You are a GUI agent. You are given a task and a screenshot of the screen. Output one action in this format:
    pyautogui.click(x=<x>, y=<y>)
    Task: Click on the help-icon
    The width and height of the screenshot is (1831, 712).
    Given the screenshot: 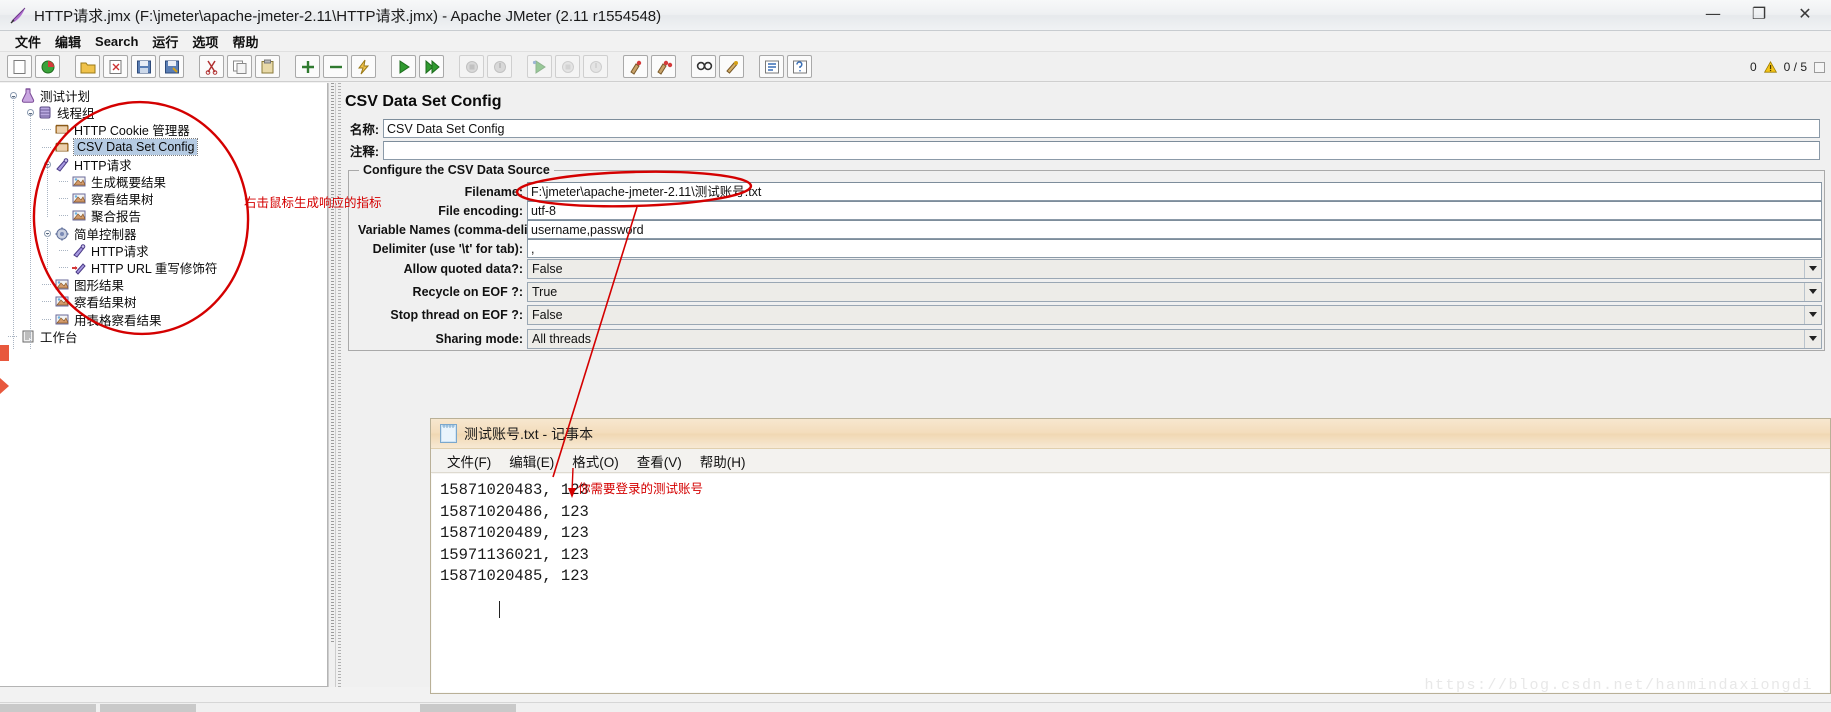 What is the action you would take?
    pyautogui.click(x=799, y=66)
    